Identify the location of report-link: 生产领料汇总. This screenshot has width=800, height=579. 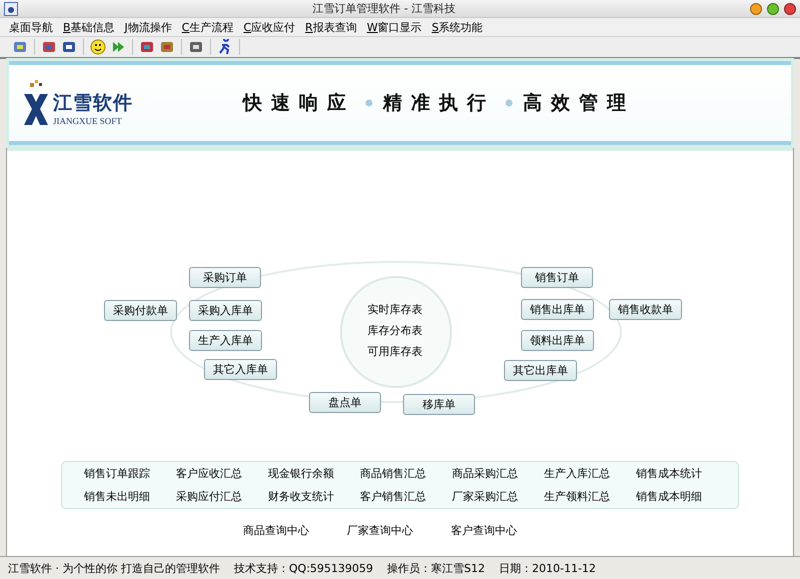
(590, 496).